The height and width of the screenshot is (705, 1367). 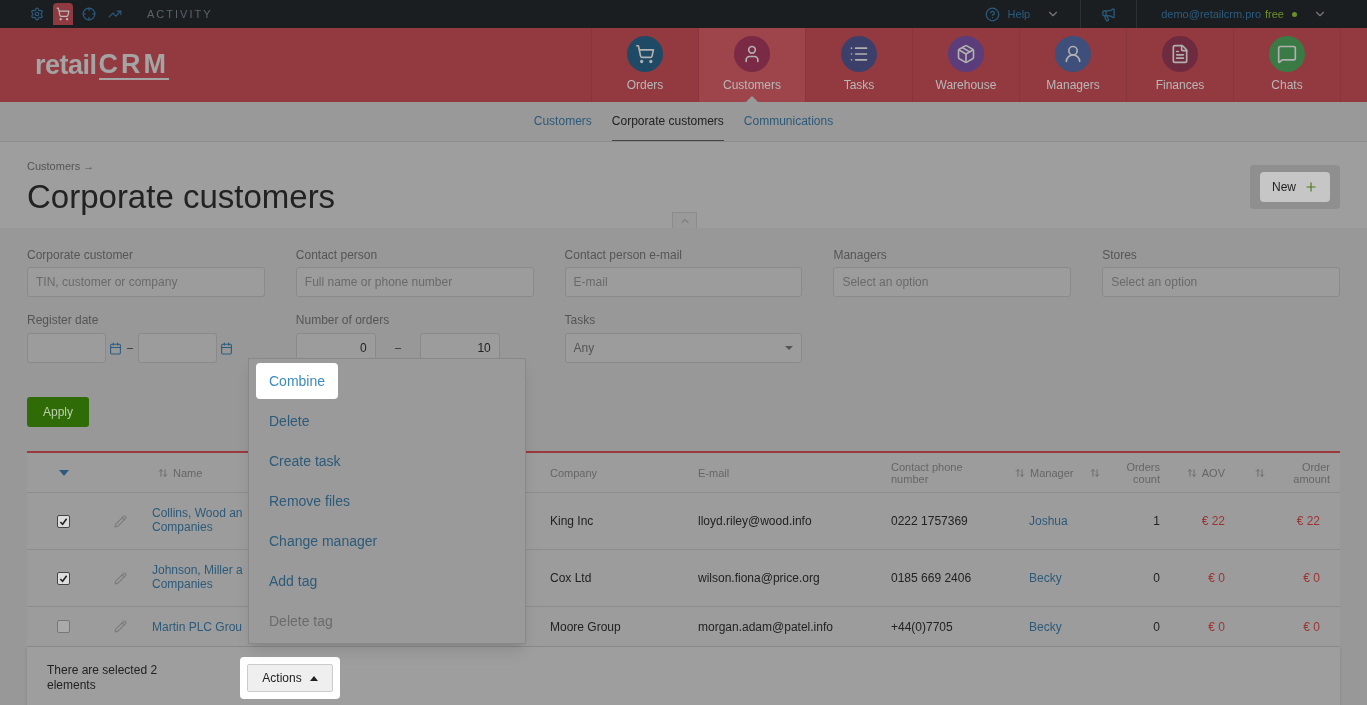 I want to click on menu-item: Remove files, so click(x=309, y=501).